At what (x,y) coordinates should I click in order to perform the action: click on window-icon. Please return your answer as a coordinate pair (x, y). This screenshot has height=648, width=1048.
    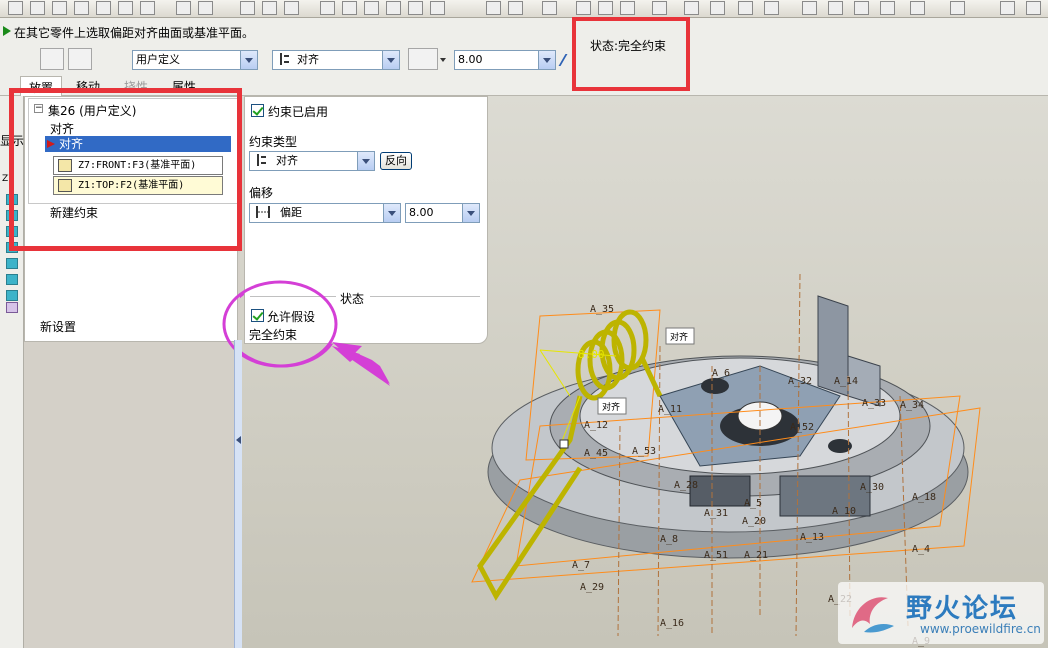
    Looking at the image, I should click on (415, 8).